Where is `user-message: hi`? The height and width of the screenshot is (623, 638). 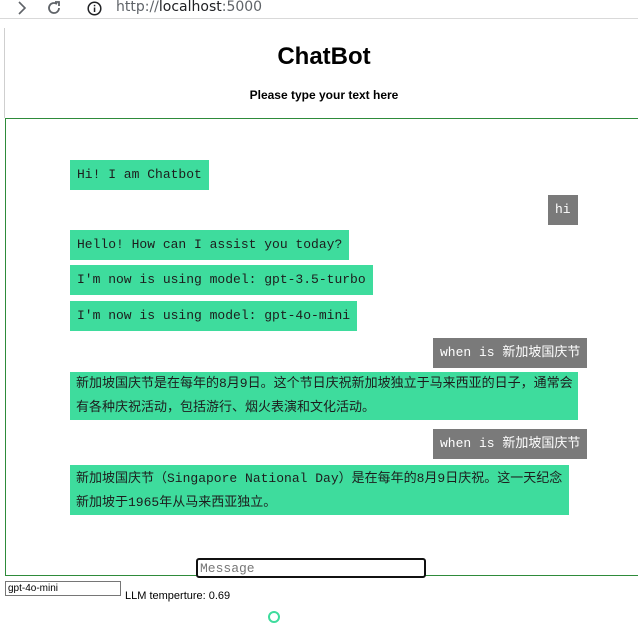 user-message: hi is located at coordinates (563, 210).